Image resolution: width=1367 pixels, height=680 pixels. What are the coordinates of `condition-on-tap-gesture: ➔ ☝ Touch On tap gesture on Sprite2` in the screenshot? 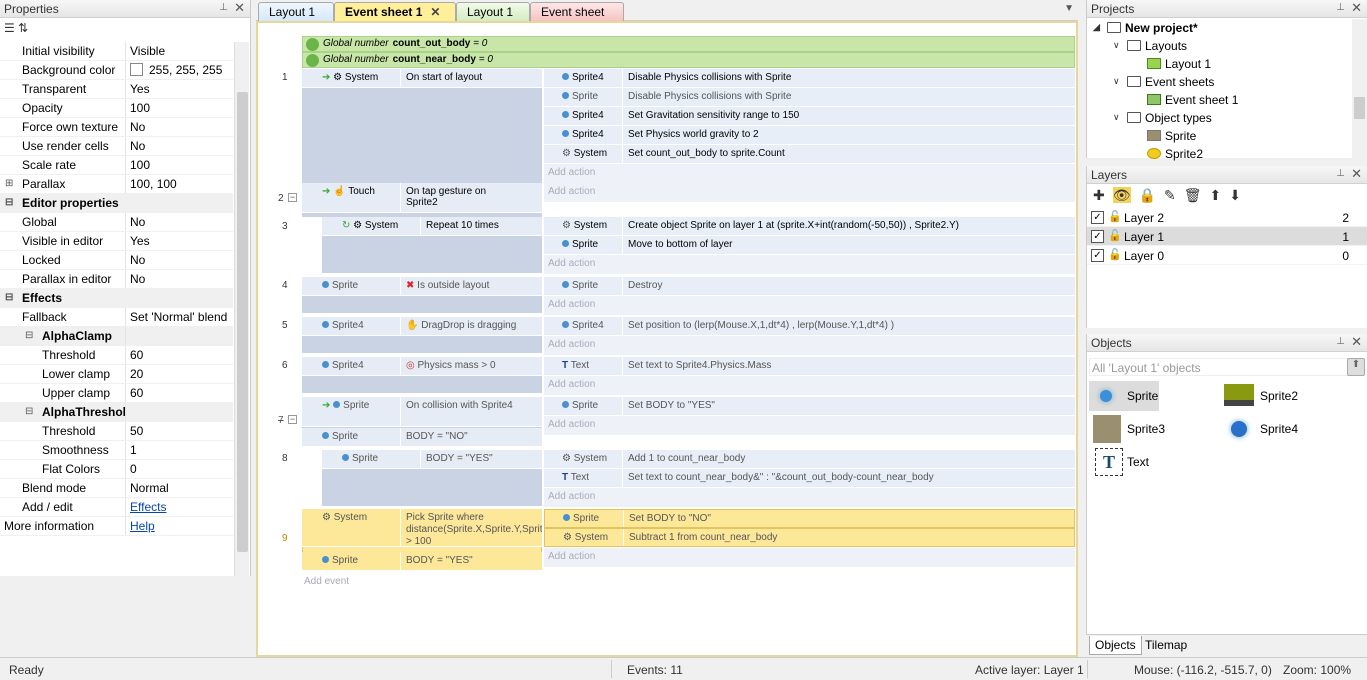 It's located at (422, 198).